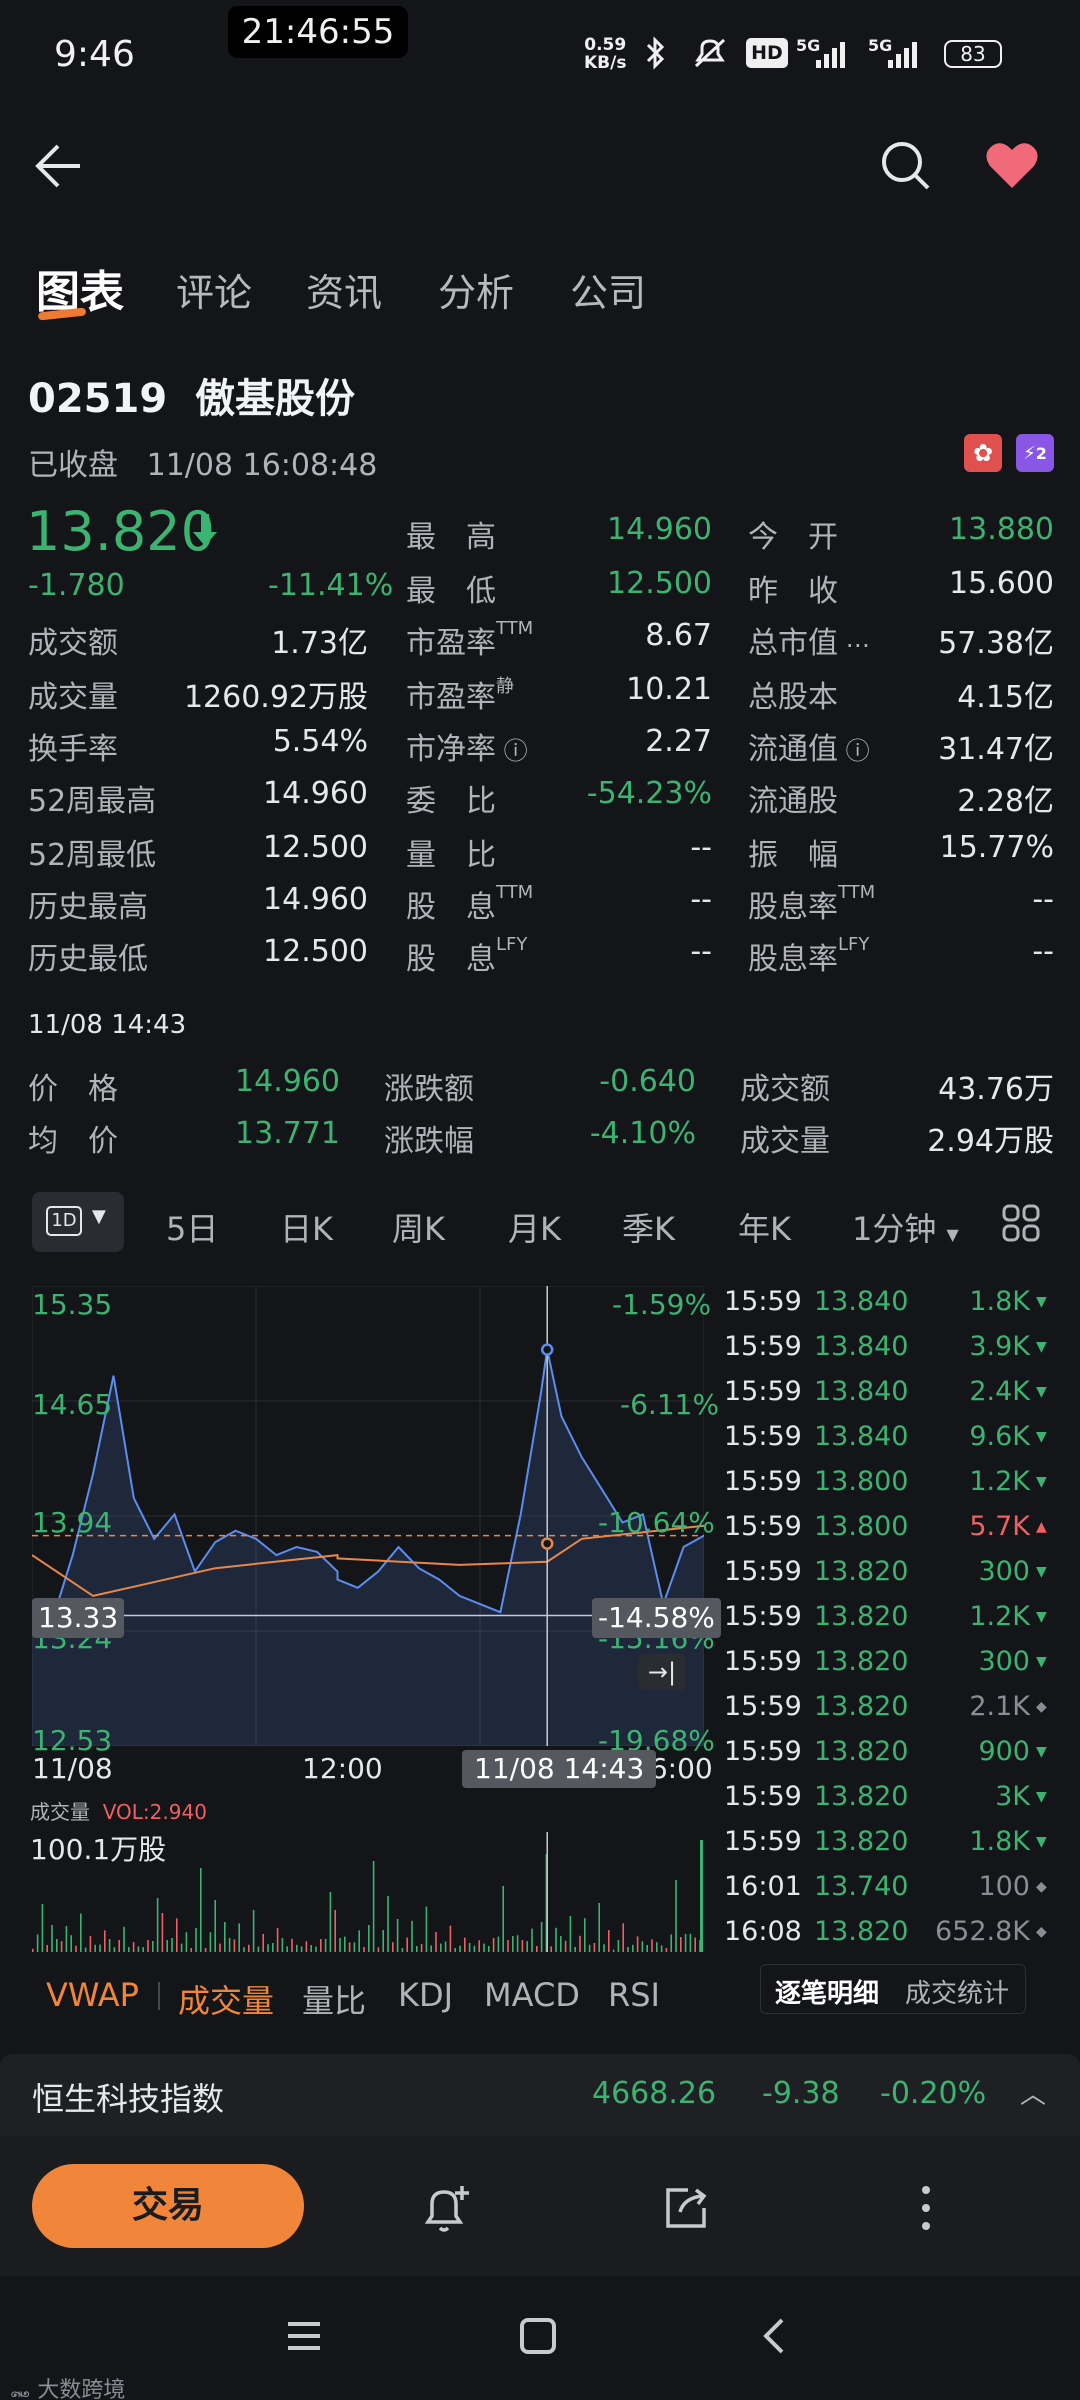  Describe the element at coordinates (368, 1547) in the screenshot. I see `price-area` at that location.